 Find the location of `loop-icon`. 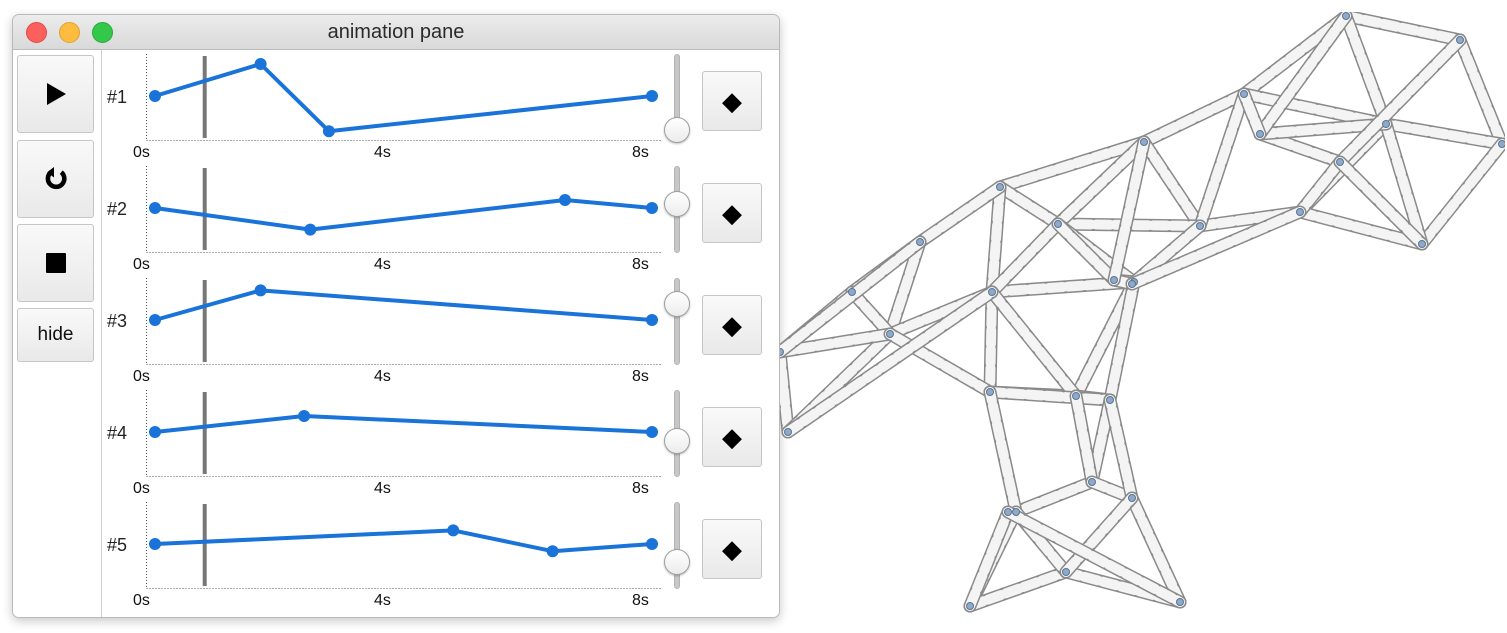

loop-icon is located at coordinates (56, 178).